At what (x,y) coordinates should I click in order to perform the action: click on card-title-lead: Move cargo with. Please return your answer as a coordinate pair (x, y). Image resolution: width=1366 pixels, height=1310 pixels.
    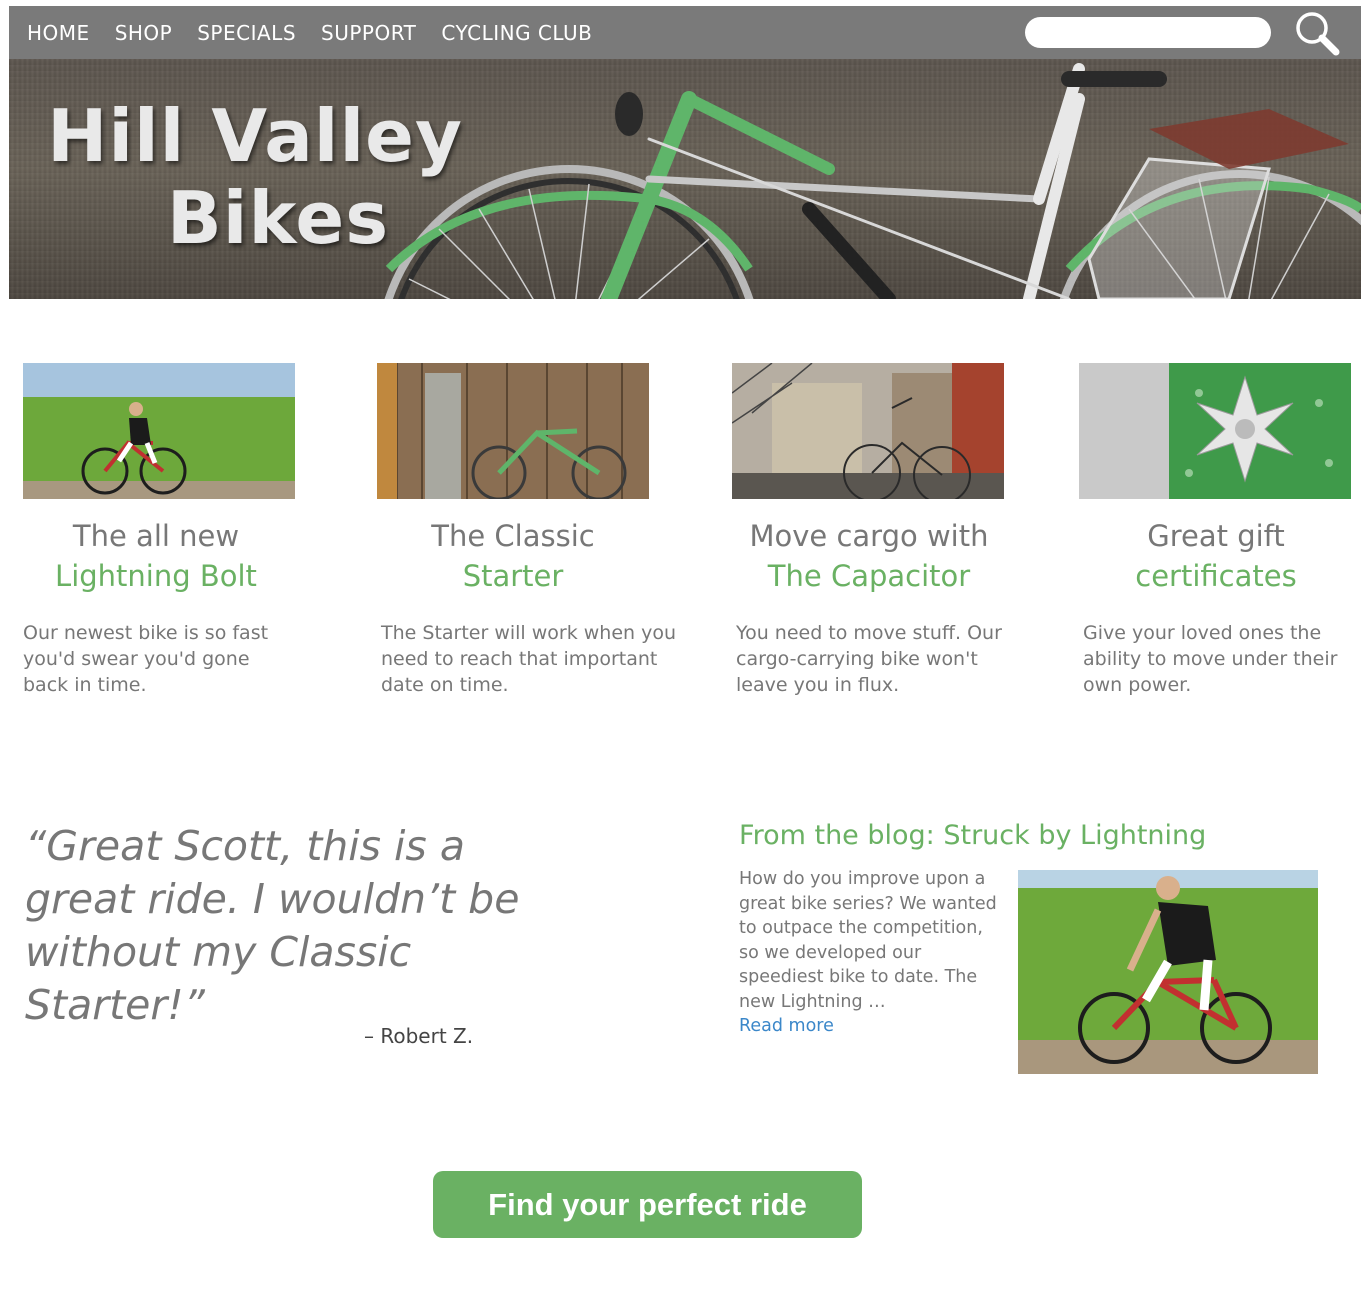
    Looking at the image, I should click on (869, 536).